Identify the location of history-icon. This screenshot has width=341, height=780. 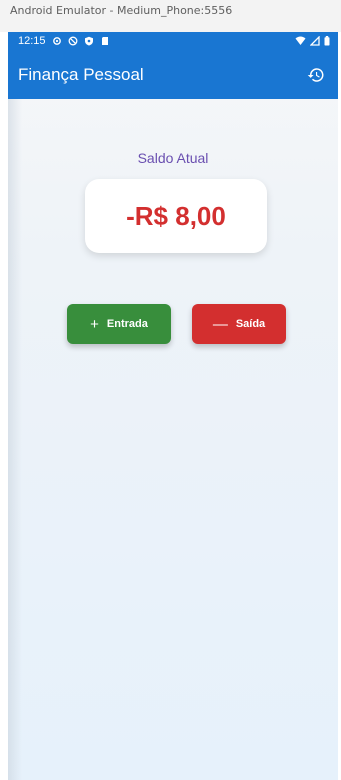
(315, 74).